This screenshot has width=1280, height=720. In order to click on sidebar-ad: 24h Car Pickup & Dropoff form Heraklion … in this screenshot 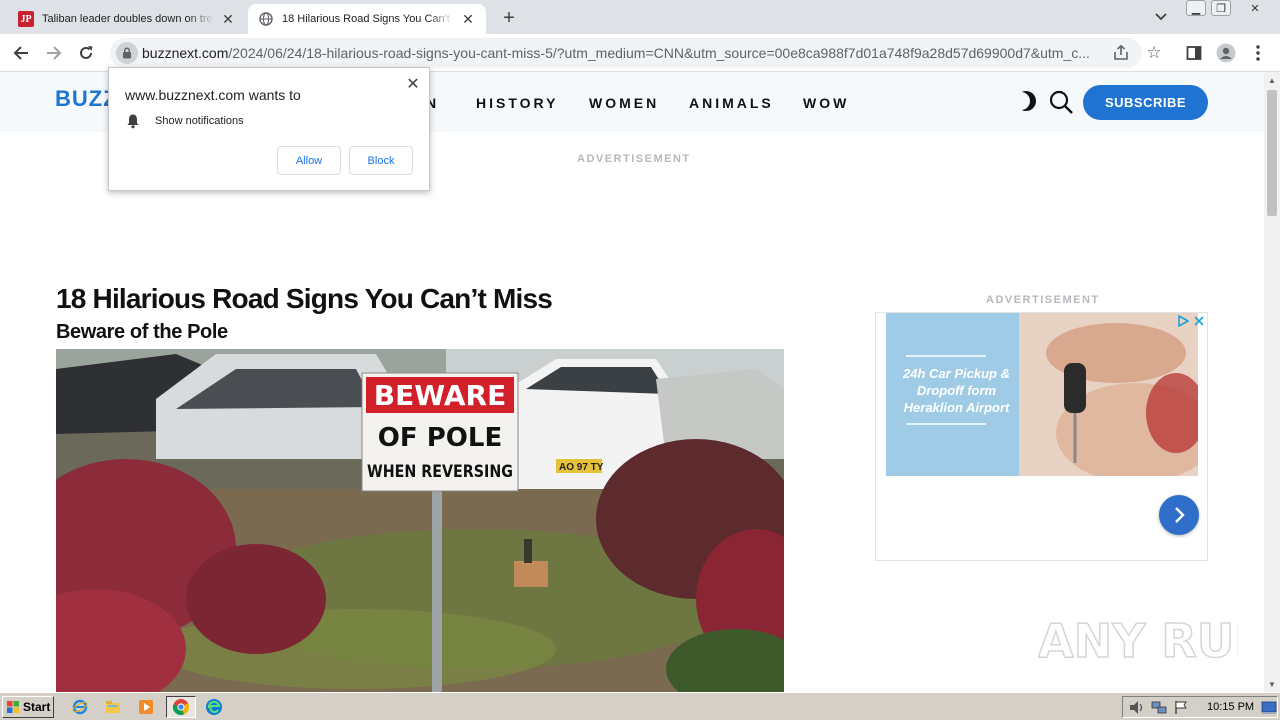, I will do `click(1041, 436)`.